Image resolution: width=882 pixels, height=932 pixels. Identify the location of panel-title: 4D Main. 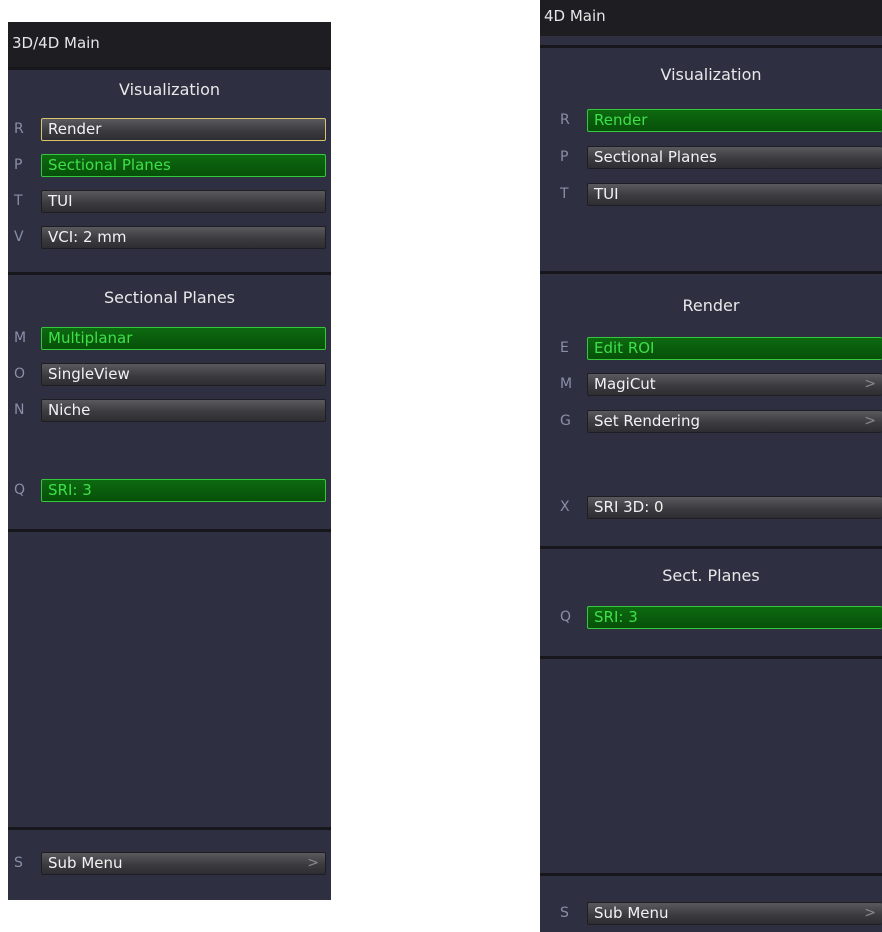
(711, 18).